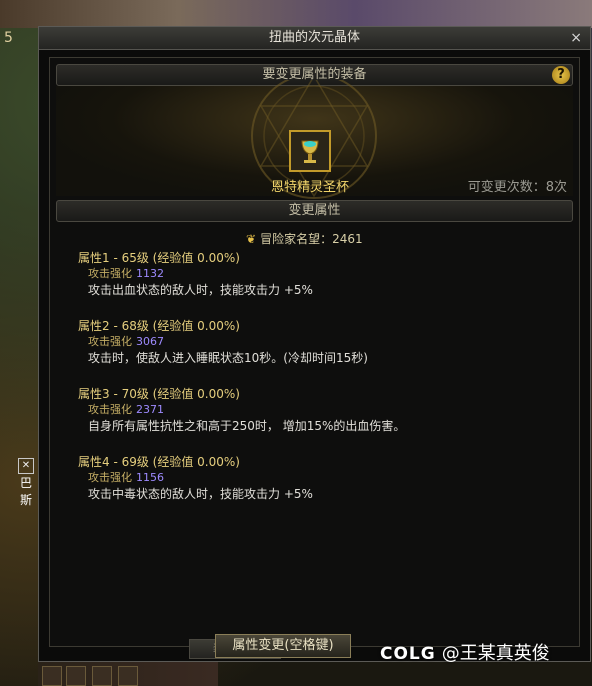 The width and height of the screenshot is (592, 686). What do you see at coordinates (247, 426) in the screenshot?
I see `attribute-desc: 自身所有属性抗性之和高于250时， 增加15%的出血伤害。` at bounding box center [247, 426].